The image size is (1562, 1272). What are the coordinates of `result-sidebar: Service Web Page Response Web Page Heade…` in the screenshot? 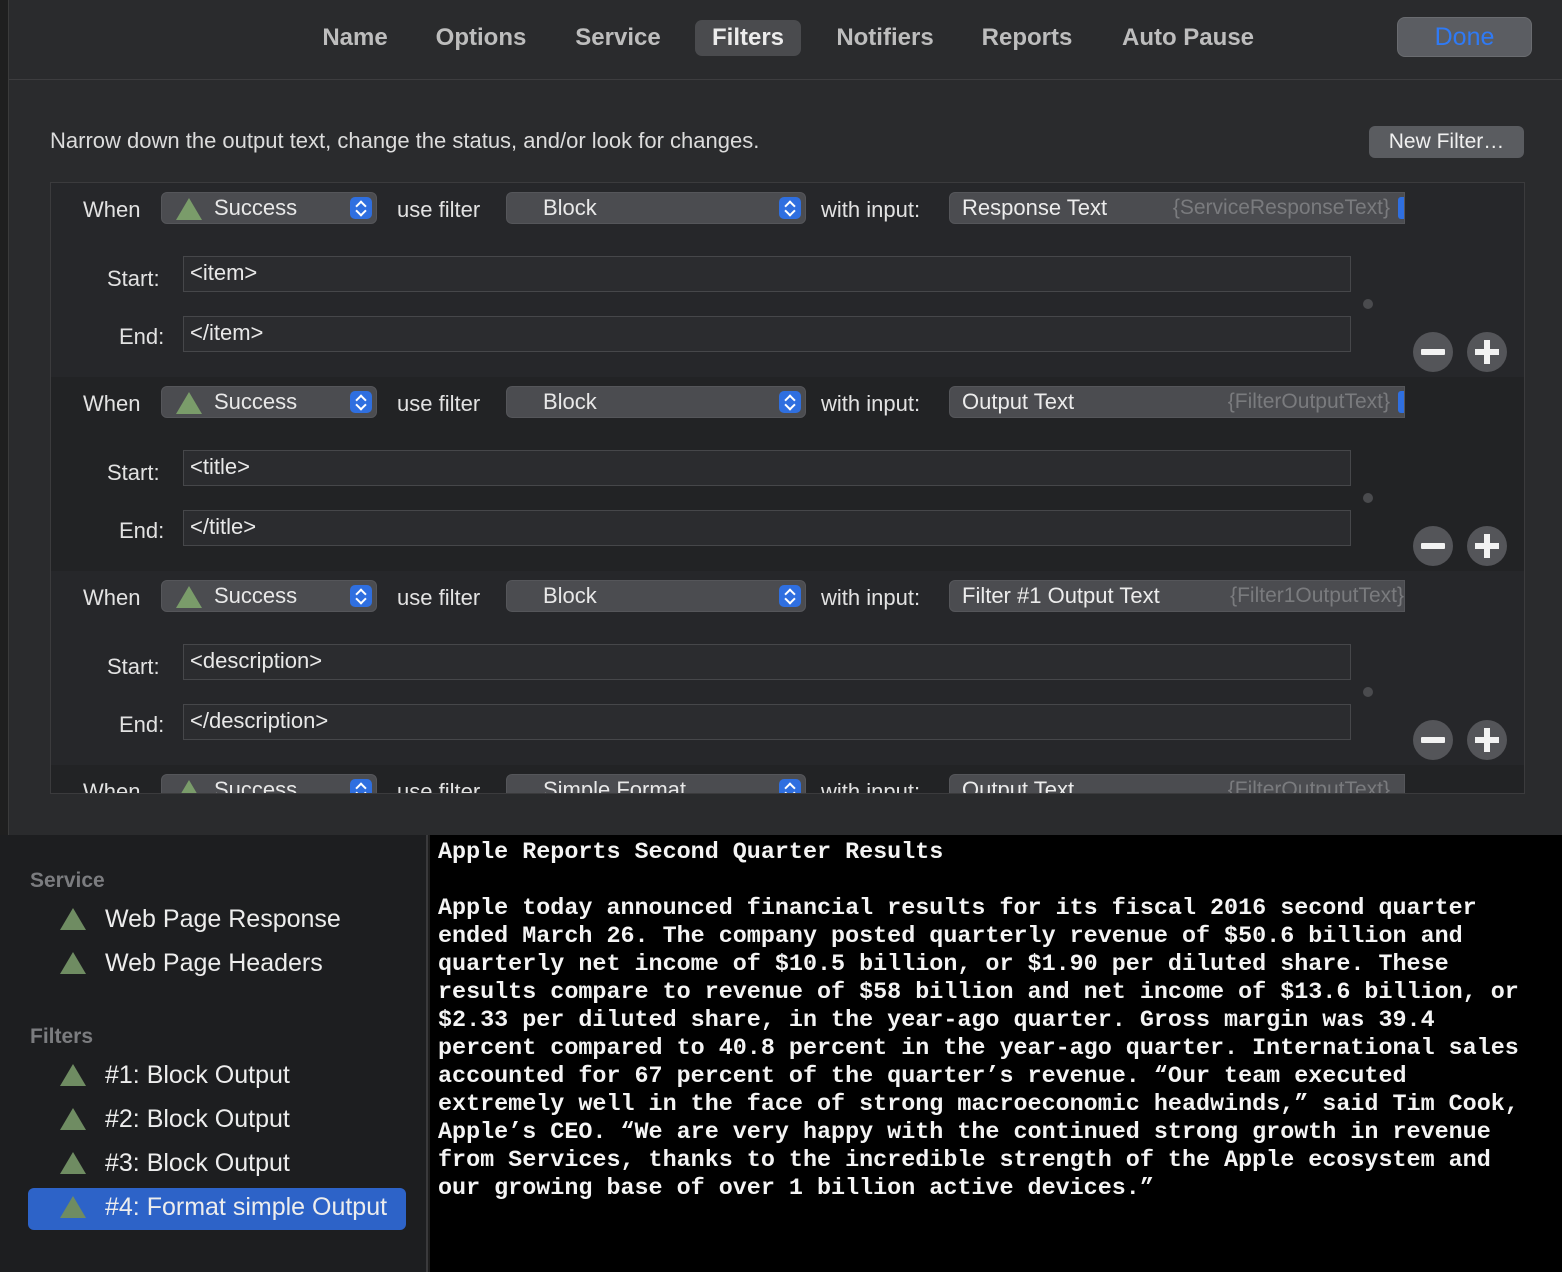 It's located at (214, 1053).